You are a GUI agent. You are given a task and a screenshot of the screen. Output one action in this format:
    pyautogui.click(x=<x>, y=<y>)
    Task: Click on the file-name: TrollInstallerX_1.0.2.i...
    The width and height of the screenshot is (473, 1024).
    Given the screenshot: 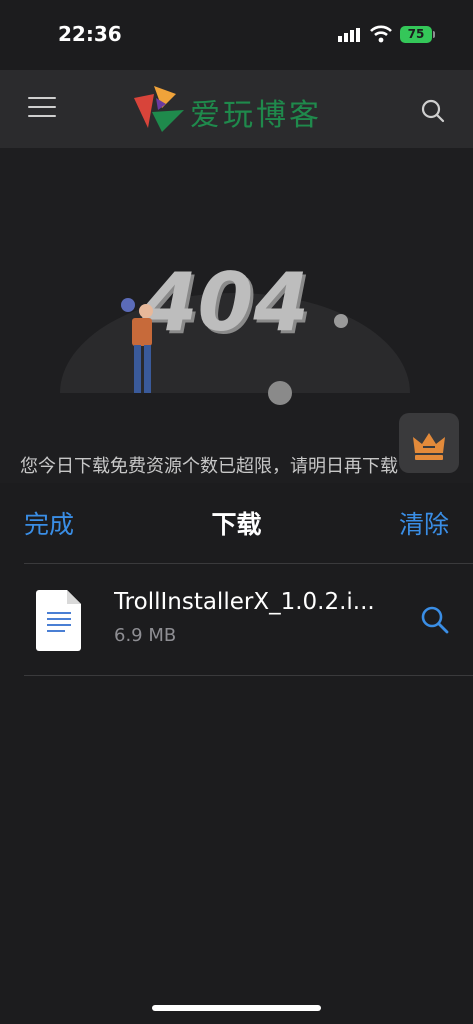 What is the action you would take?
    pyautogui.click(x=244, y=602)
    